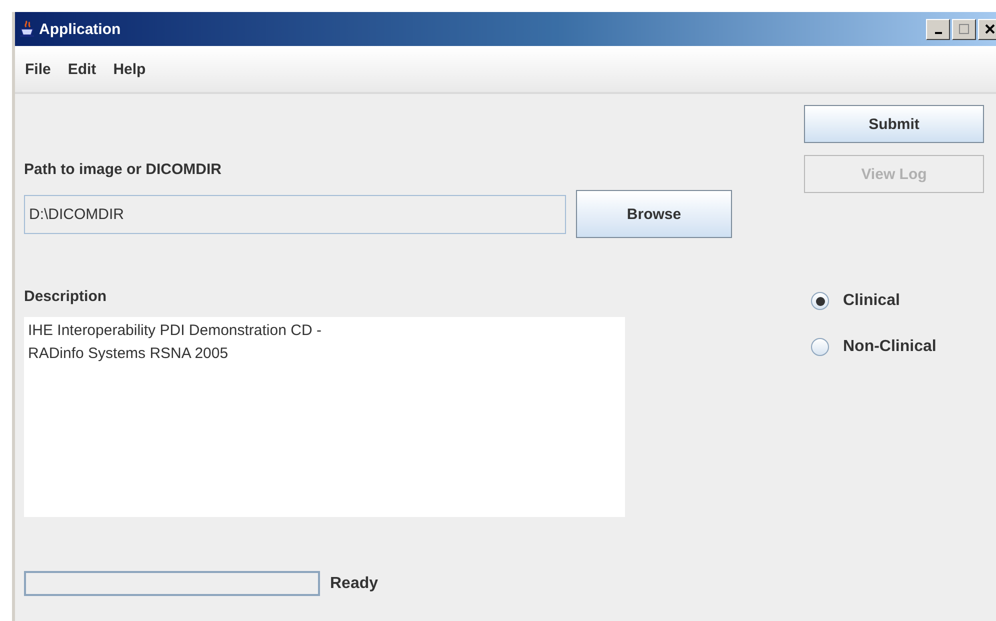 Image resolution: width=996 pixels, height=621 pixels. I want to click on minimize-button, so click(938, 29).